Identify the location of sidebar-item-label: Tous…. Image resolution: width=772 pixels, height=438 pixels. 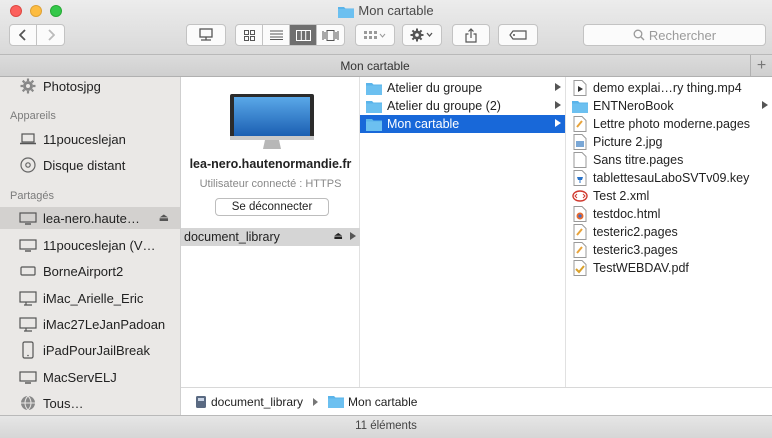
(63, 403).